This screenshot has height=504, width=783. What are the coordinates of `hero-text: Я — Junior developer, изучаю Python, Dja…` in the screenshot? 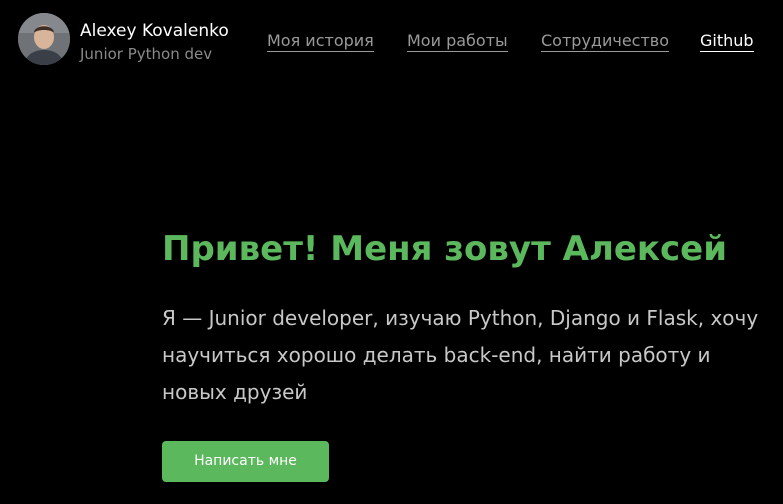 It's located at (460, 355).